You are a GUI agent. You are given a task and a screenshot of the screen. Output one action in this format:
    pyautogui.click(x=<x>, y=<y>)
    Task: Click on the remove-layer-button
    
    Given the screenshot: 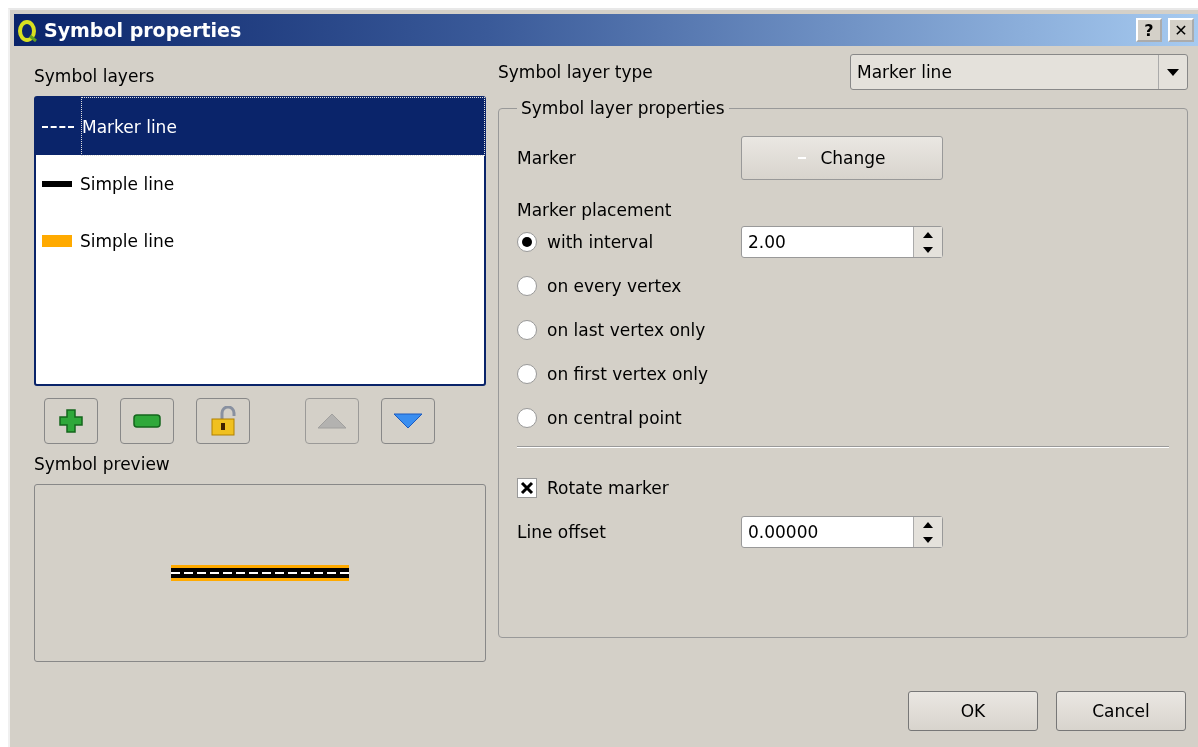 What is the action you would take?
    pyautogui.click(x=147, y=421)
    